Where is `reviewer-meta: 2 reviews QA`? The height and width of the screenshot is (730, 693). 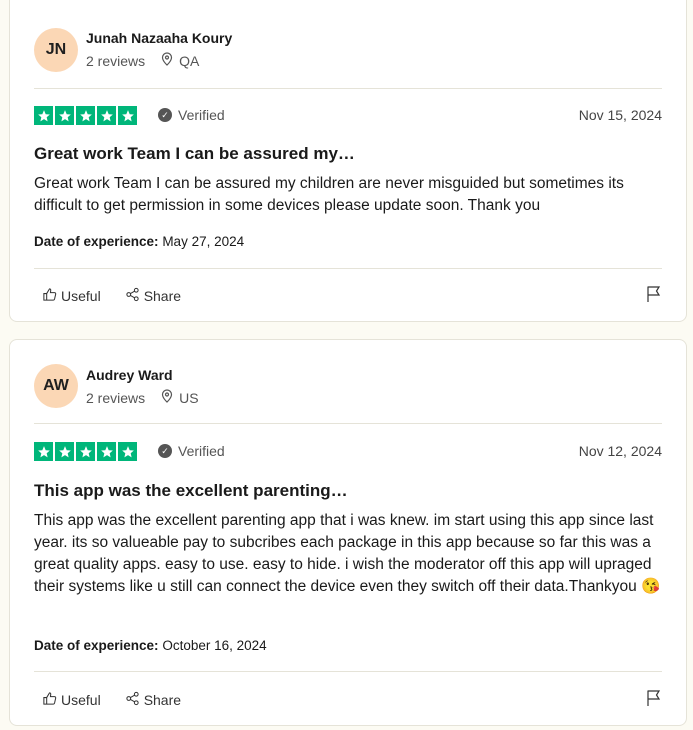
reviewer-meta: 2 reviews QA is located at coordinates (142, 60).